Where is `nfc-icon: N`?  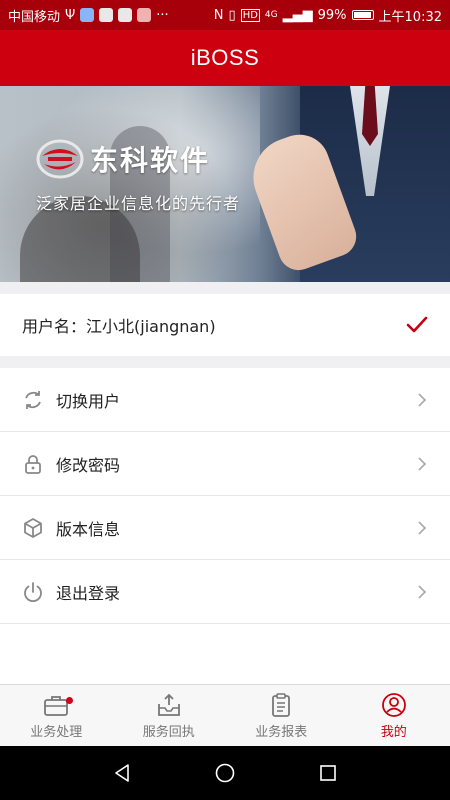 nfc-icon: N is located at coordinates (218, 15).